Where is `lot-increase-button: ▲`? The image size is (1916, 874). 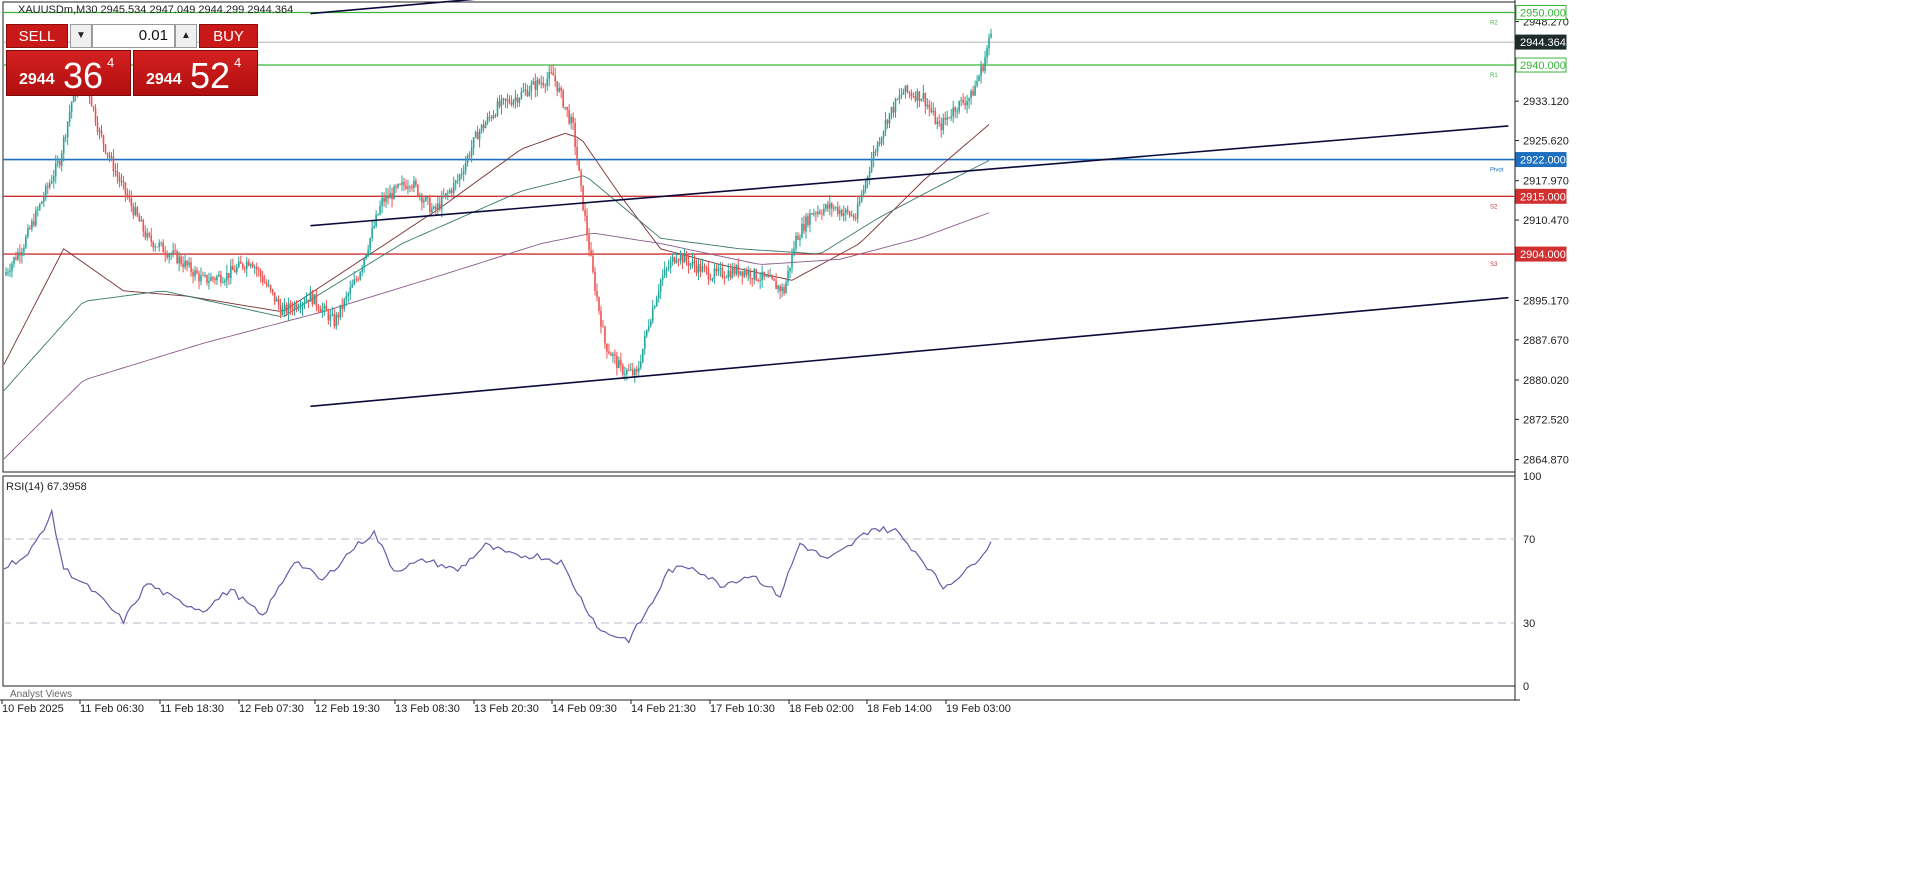 lot-increase-button: ▲ is located at coordinates (186, 36).